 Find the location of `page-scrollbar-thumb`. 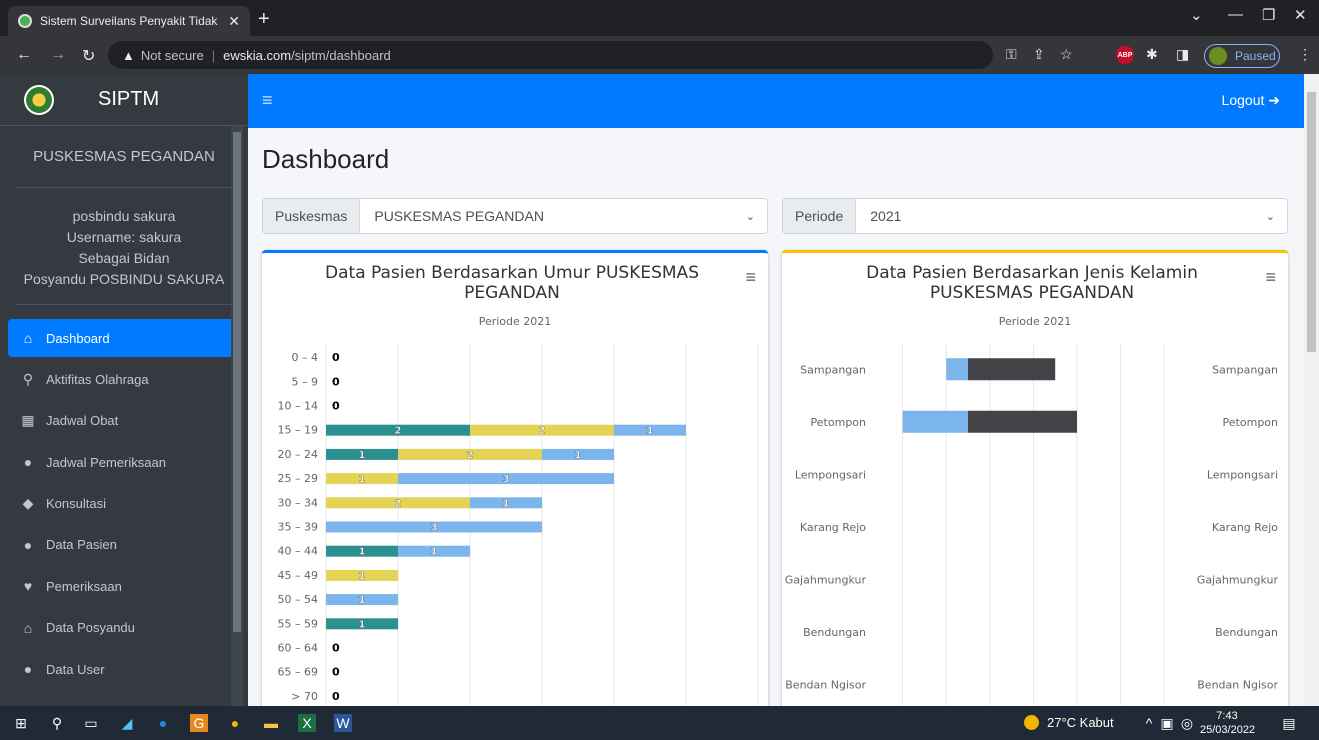

page-scrollbar-thumb is located at coordinates (1311, 222).